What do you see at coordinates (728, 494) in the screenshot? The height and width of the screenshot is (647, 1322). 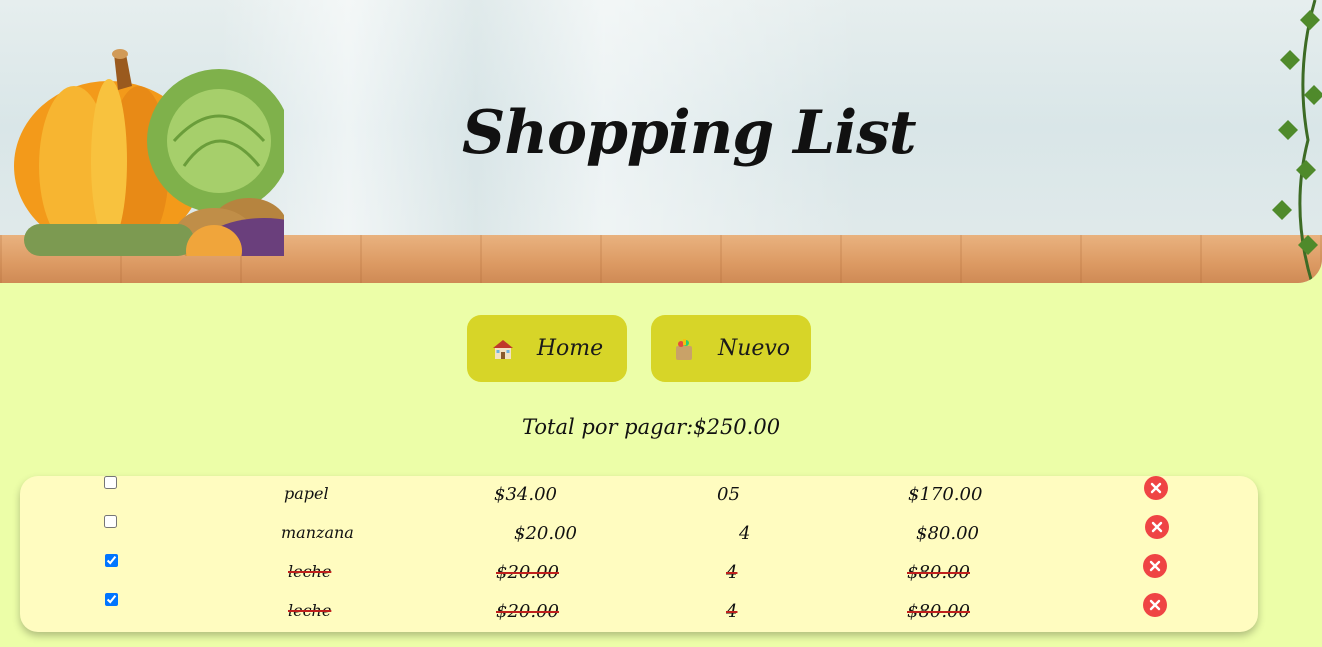 I see `item-quantity: 05` at bounding box center [728, 494].